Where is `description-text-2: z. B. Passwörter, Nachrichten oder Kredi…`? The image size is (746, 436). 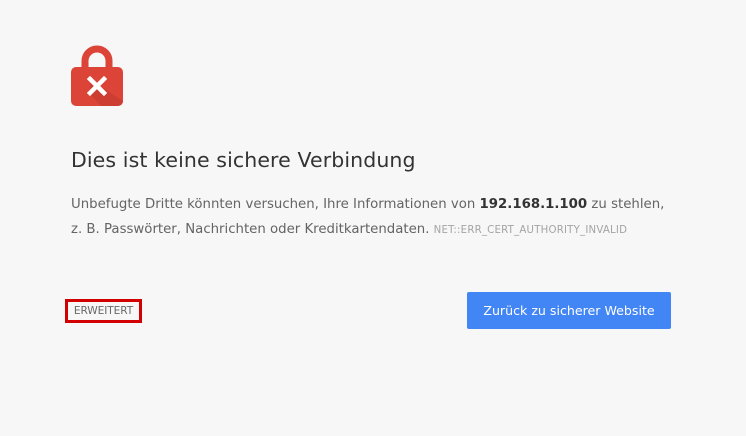
description-text-2: z. B. Passwörter, Nachrichten oder Kredi… is located at coordinates (250, 229).